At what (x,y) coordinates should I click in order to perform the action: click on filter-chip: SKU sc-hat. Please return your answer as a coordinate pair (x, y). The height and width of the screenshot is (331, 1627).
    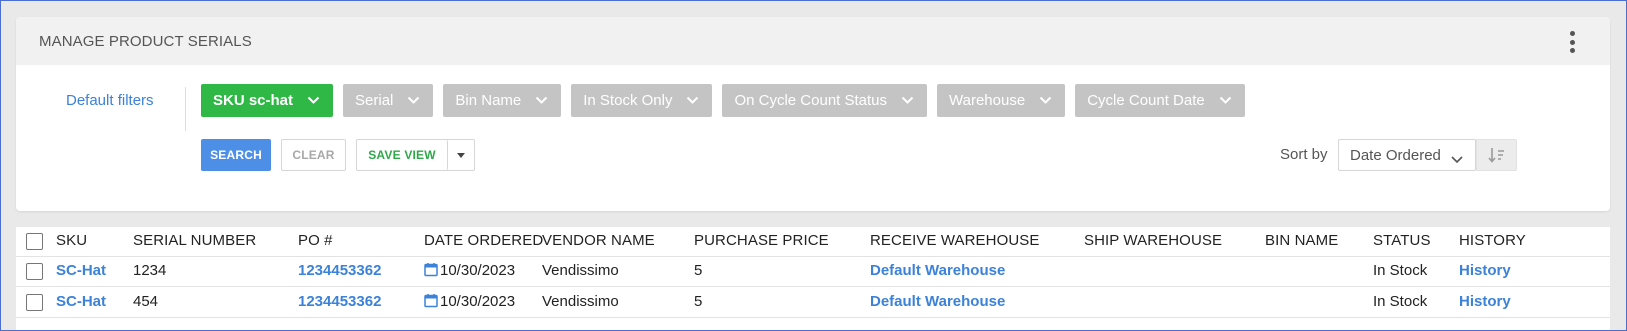
    Looking at the image, I should click on (267, 100).